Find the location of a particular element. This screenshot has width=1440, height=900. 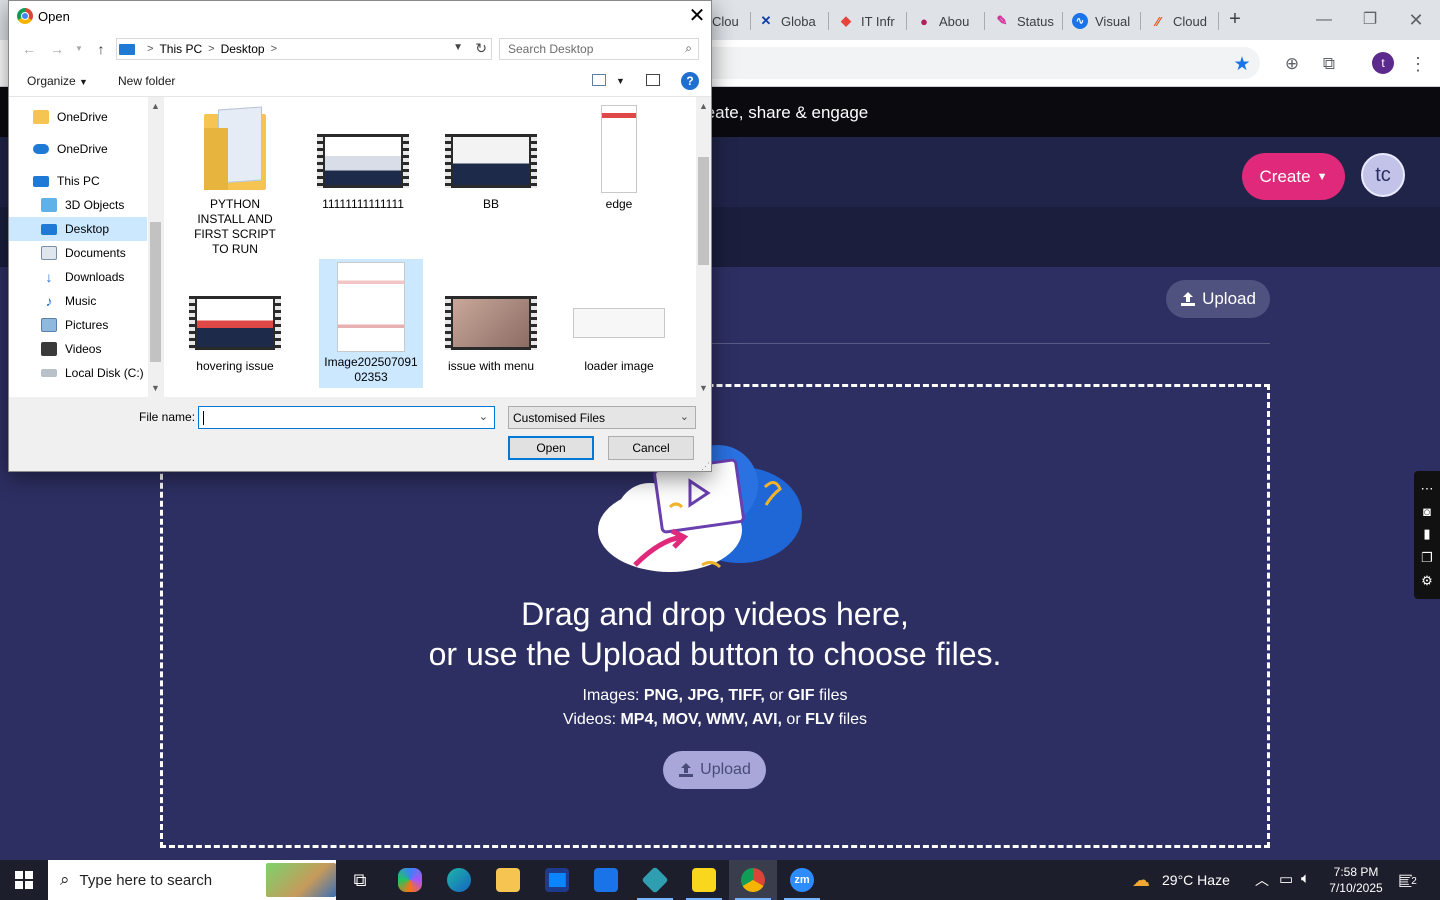

file-item: 11111111111111 is located at coordinates (363, 158).